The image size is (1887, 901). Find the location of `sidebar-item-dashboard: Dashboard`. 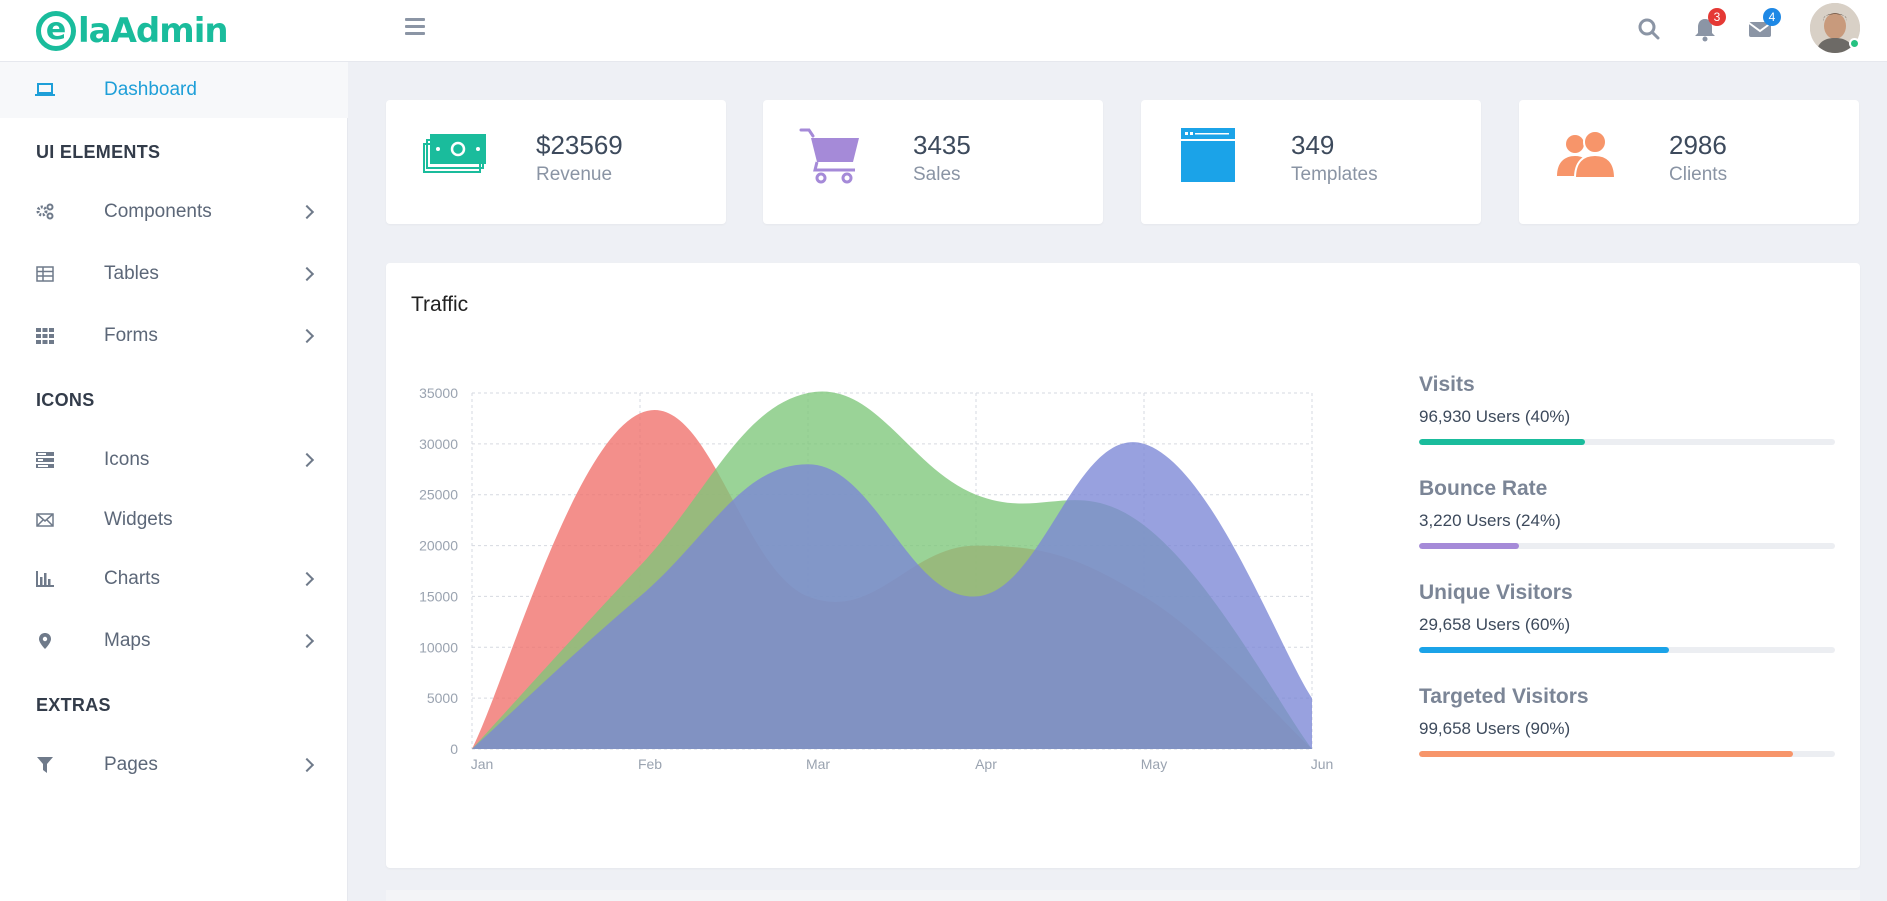

sidebar-item-dashboard: Dashboard is located at coordinates (174, 90).